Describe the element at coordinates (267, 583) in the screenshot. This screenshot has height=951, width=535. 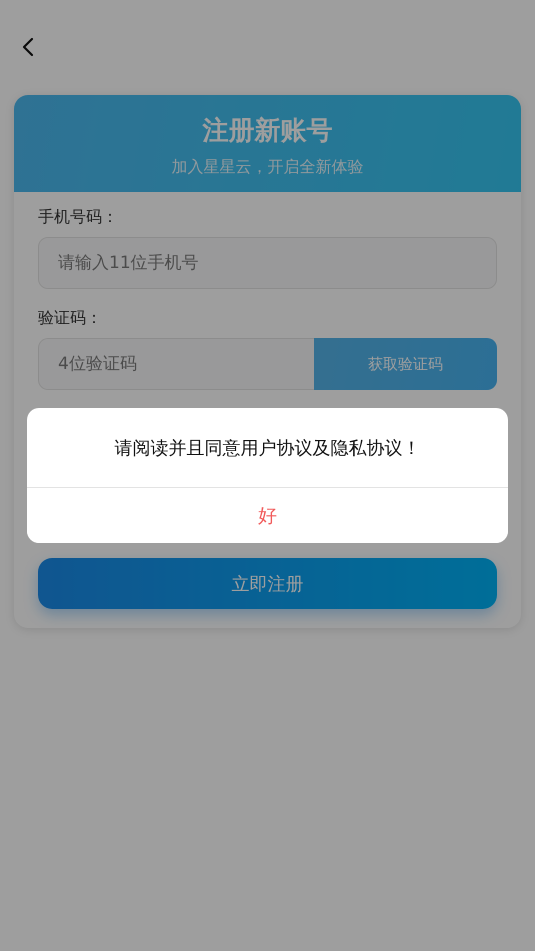
I see `register-button: 立即注册` at that location.